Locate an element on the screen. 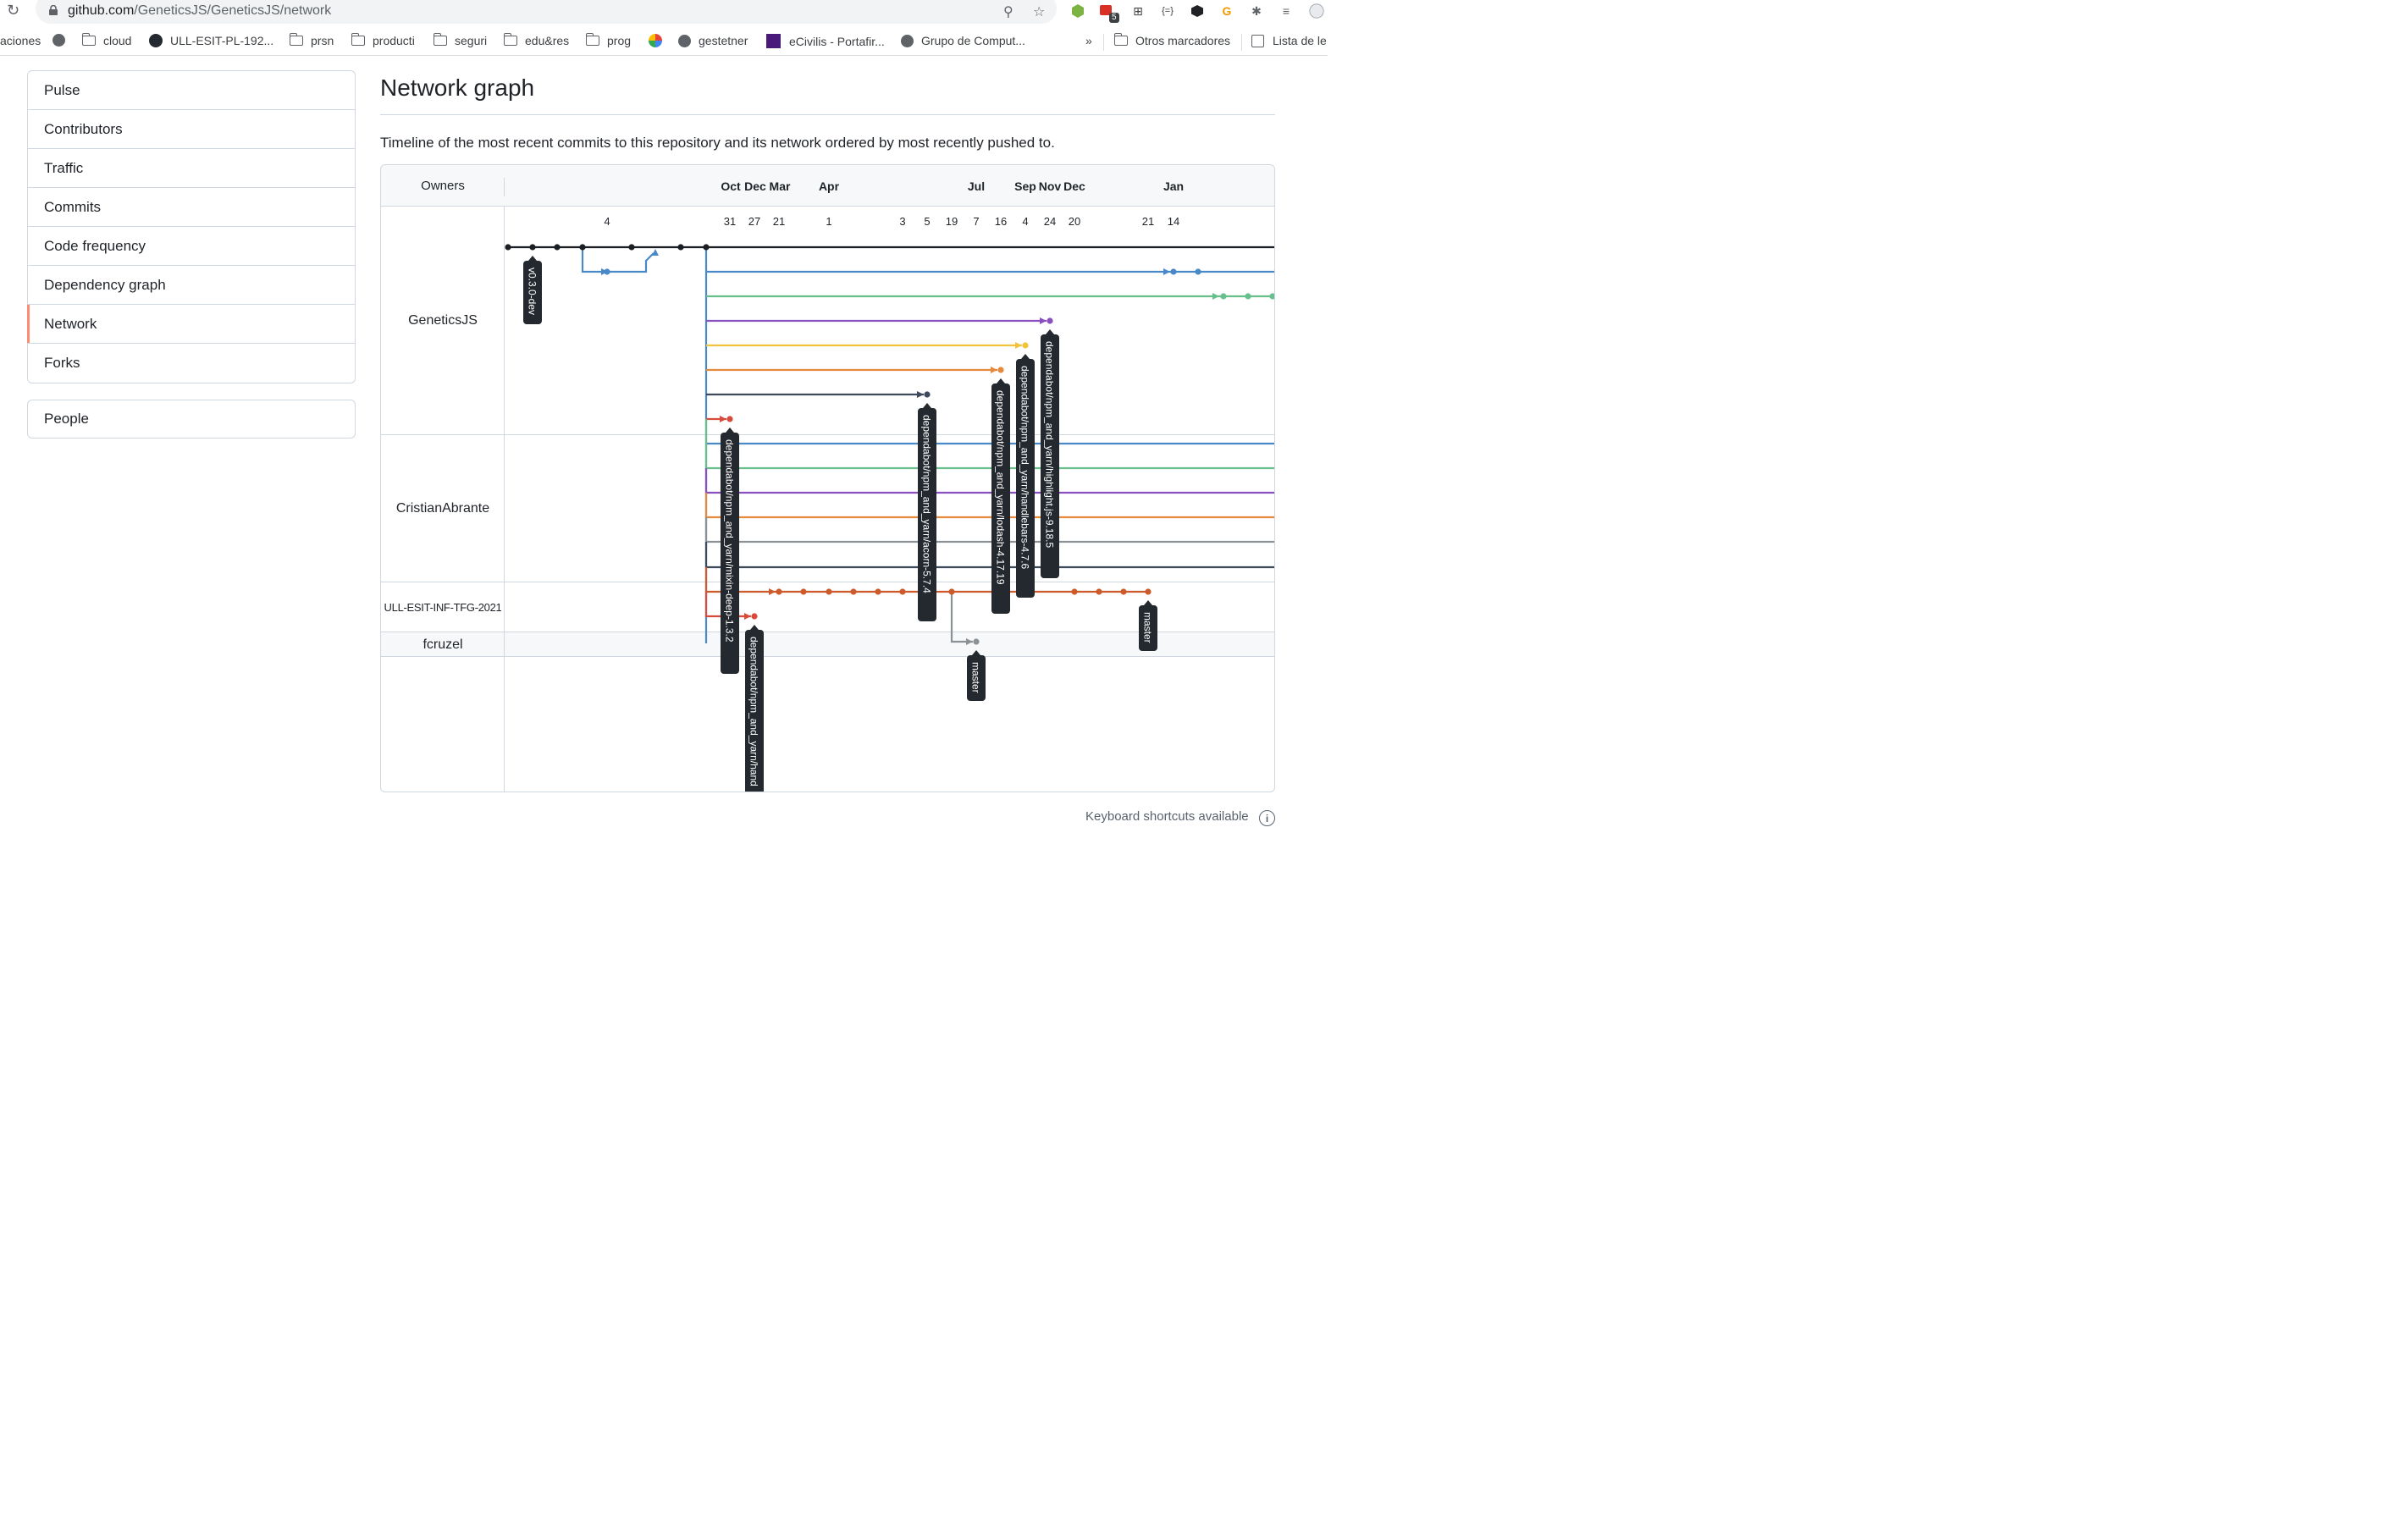 The height and width of the screenshot is (1517, 2408). nav-item-code-frequency: Code frequency is located at coordinates (191, 247).